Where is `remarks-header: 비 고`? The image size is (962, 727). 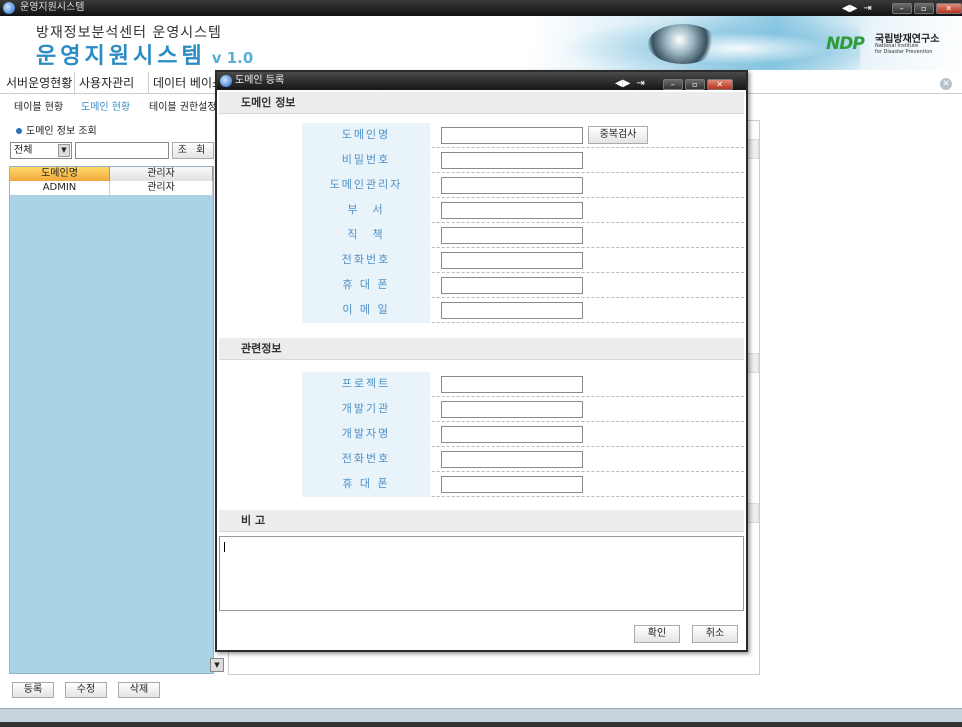
remarks-header: 비 고 is located at coordinates (481, 521).